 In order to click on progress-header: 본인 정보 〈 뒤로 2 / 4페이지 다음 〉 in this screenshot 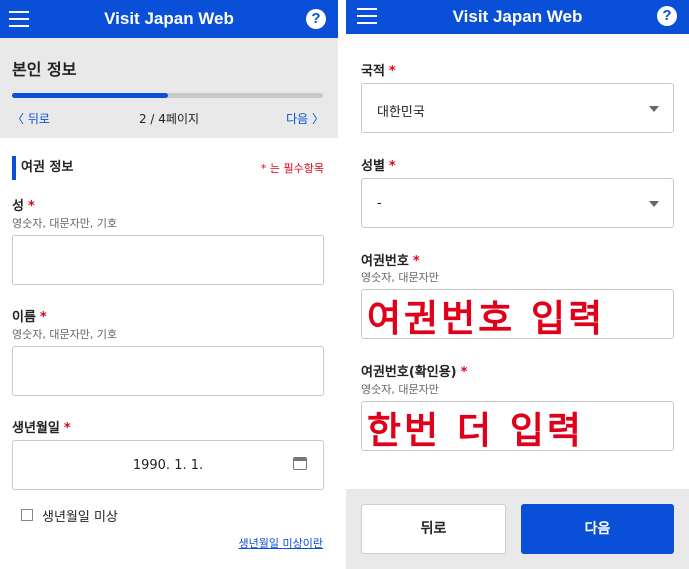, I will do `click(169, 88)`.